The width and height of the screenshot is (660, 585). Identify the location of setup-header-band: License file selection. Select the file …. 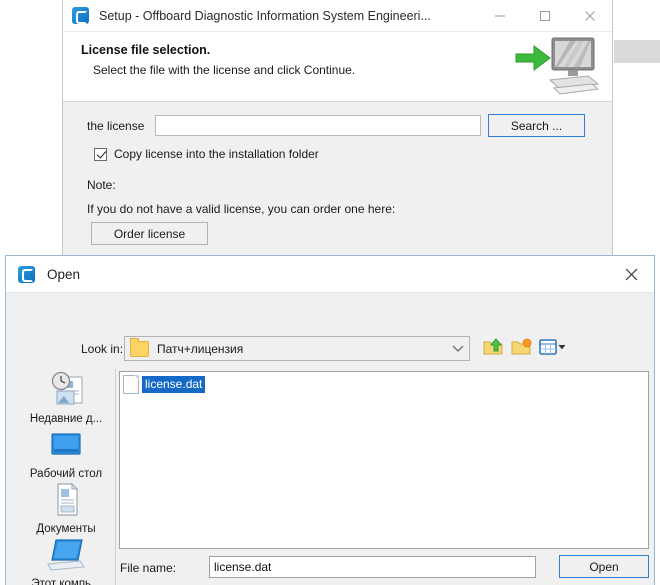
(337, 67).